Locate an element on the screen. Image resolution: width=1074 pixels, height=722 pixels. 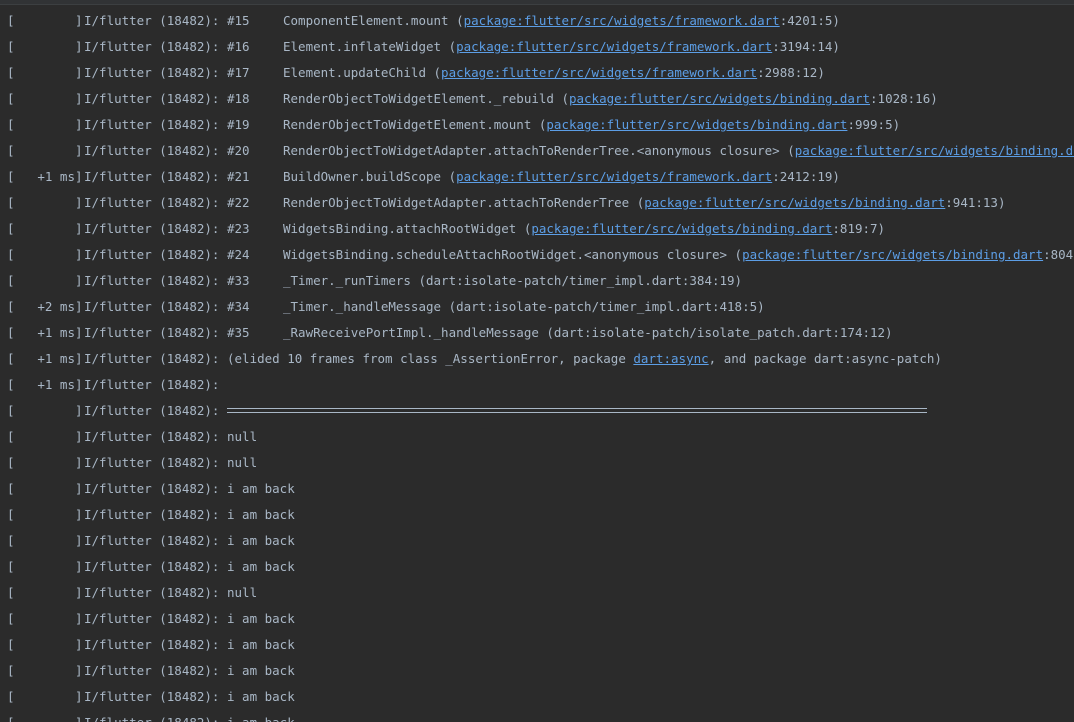
stack-method: RenderObjectToWidgetElement._rebuild is located at coordinates (422, 98).